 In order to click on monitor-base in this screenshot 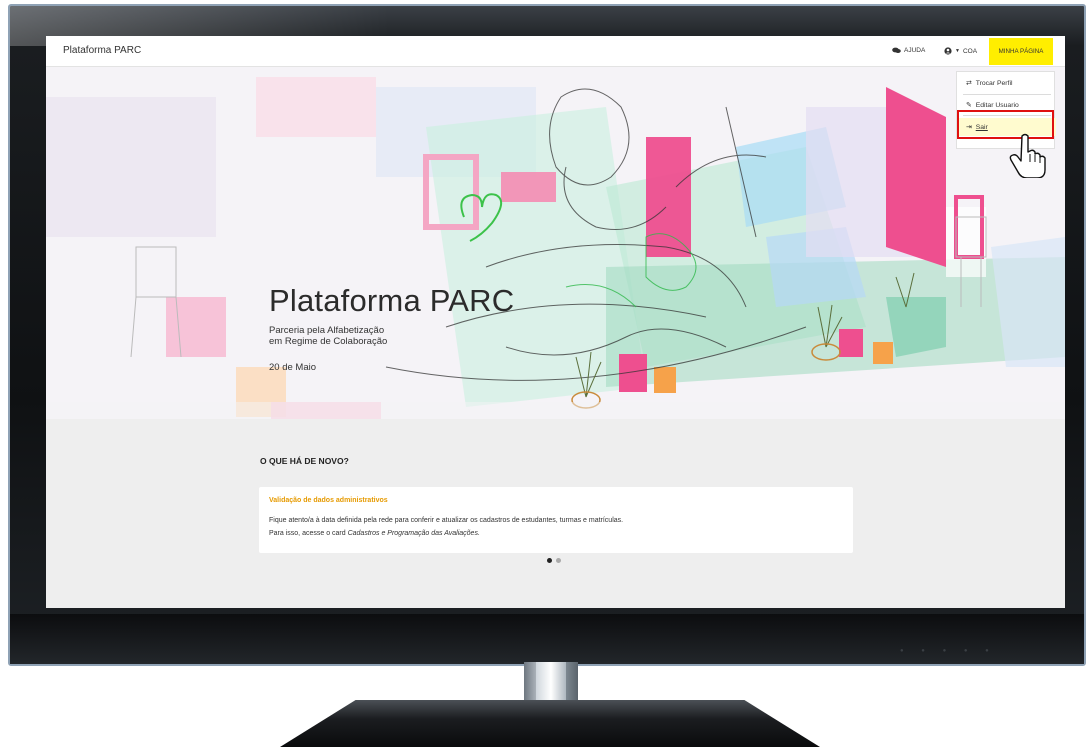, I will do `click(550, 723)`.